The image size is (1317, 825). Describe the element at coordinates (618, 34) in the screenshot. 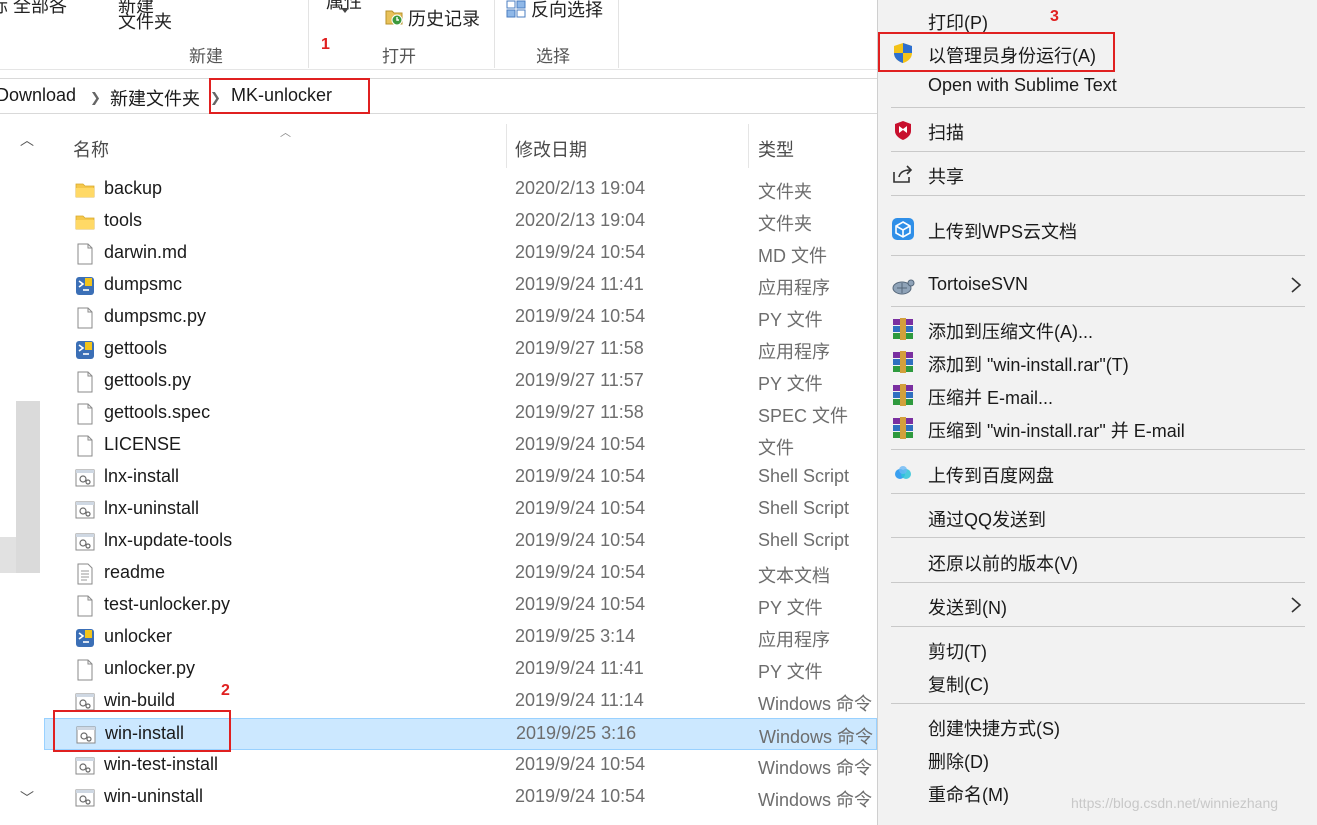

I see `ribbon-divider` at that location.